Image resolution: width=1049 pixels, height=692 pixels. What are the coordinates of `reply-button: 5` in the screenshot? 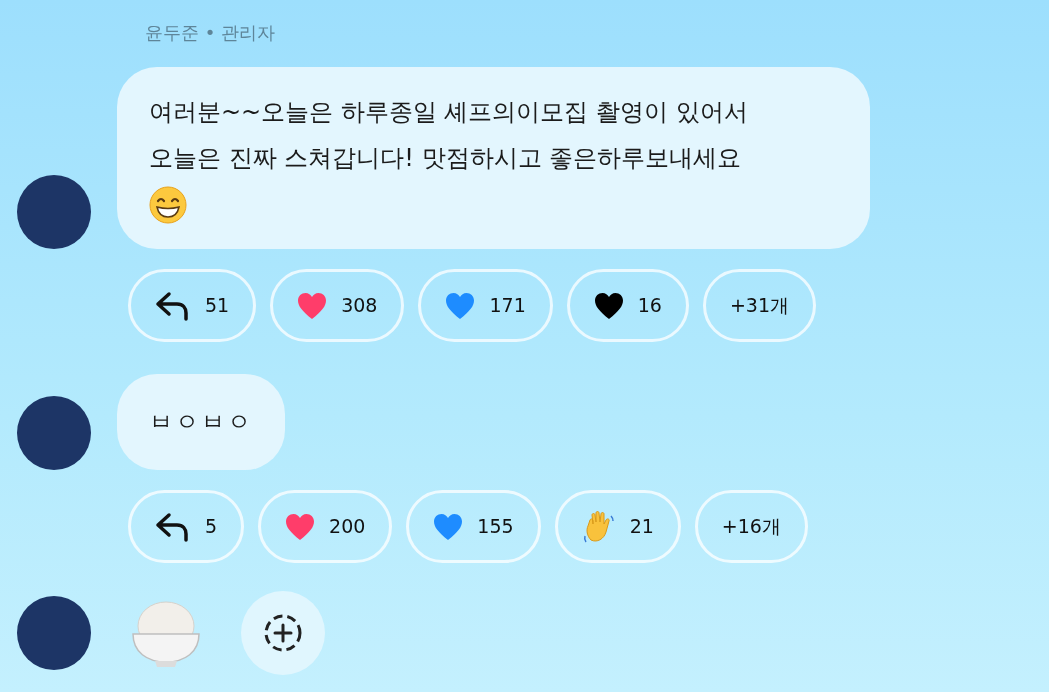 It's located at (186, 526).